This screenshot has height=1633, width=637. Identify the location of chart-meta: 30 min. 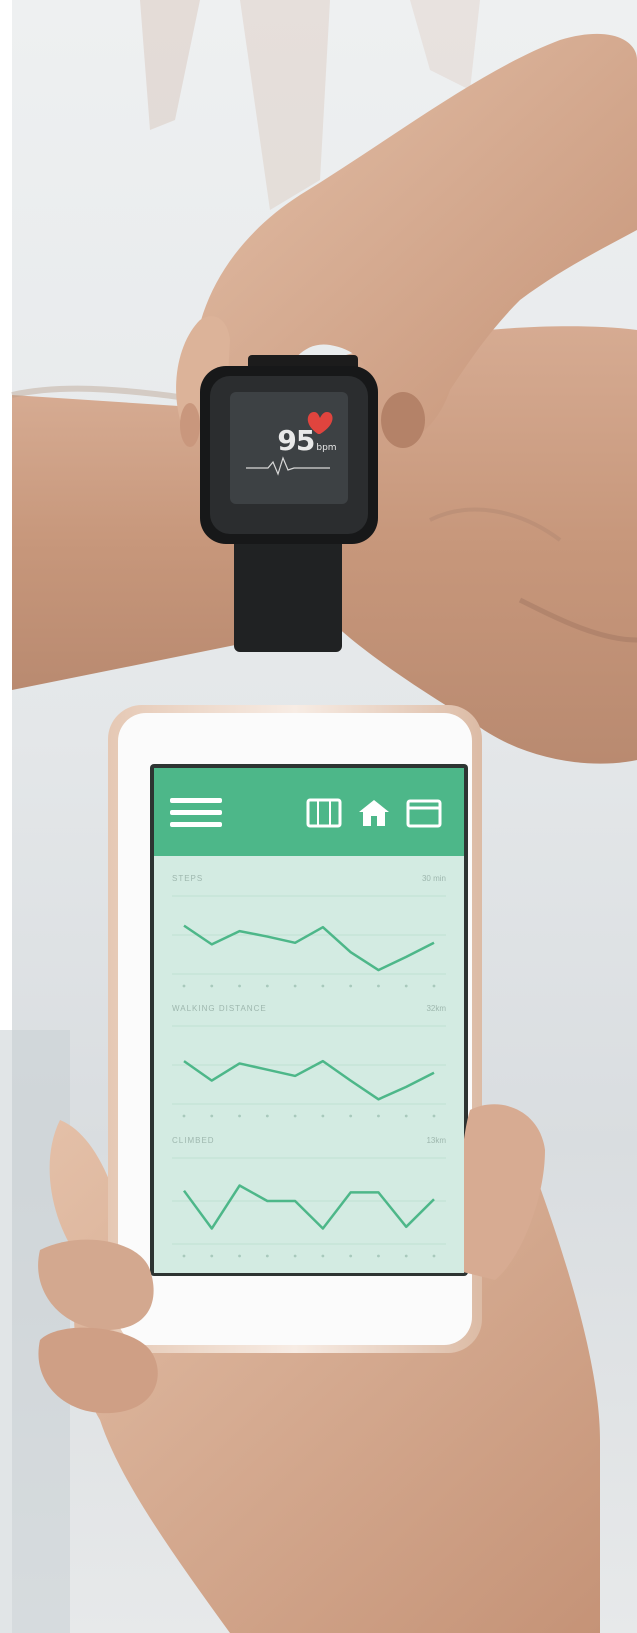
(433, 878).